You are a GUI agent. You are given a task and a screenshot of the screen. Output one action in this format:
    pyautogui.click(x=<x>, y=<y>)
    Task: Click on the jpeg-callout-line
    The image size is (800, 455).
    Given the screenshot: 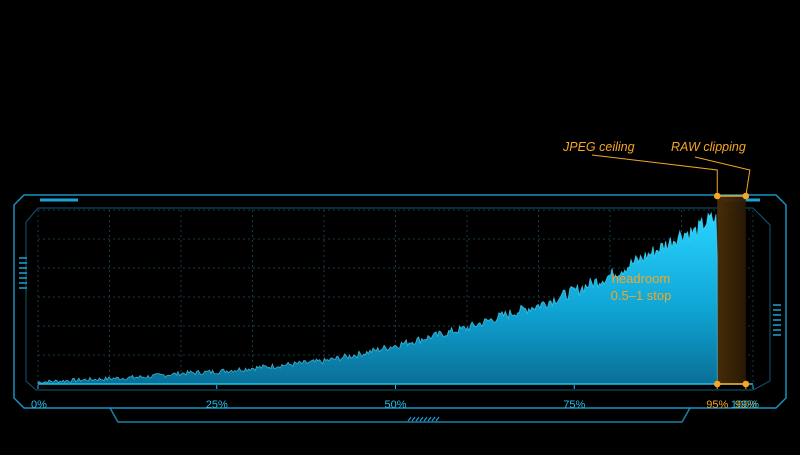 What is the action you would take?
    pyautogui.click(x=654, y=175)
    